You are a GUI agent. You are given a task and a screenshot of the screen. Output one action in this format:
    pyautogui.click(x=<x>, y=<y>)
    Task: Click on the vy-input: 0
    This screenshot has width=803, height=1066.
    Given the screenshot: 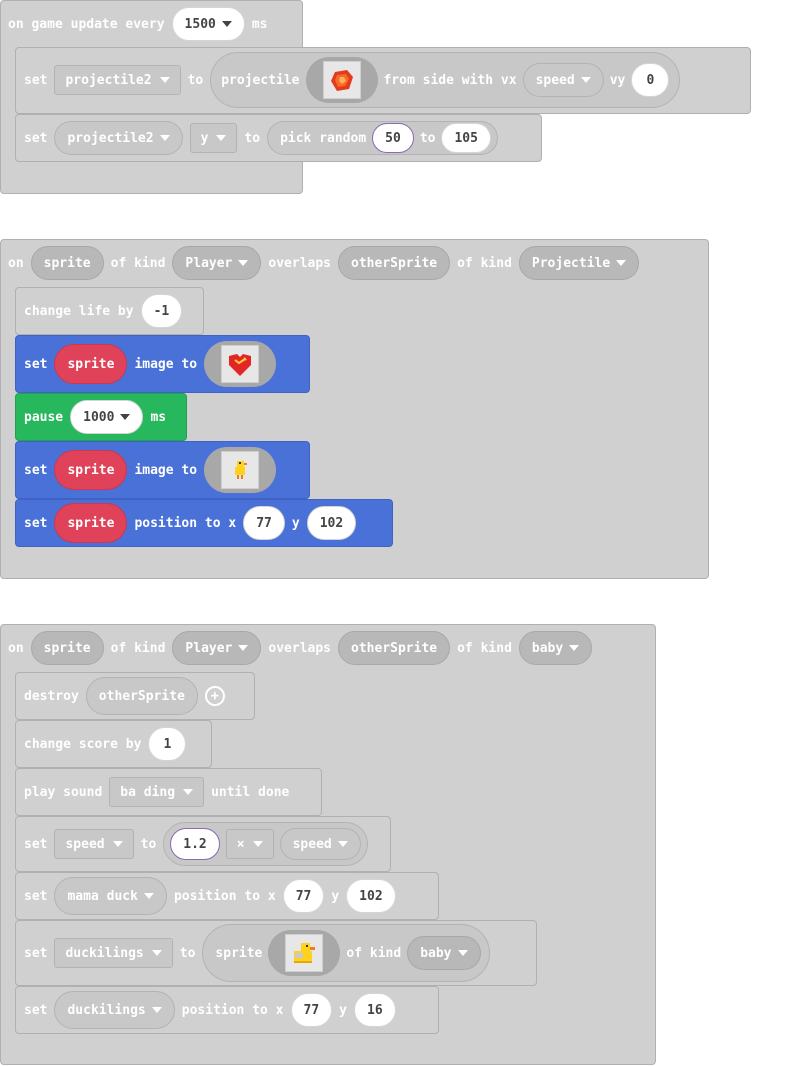 What is the action you would take?
    pyautogui.click(x=650, y=80)
    